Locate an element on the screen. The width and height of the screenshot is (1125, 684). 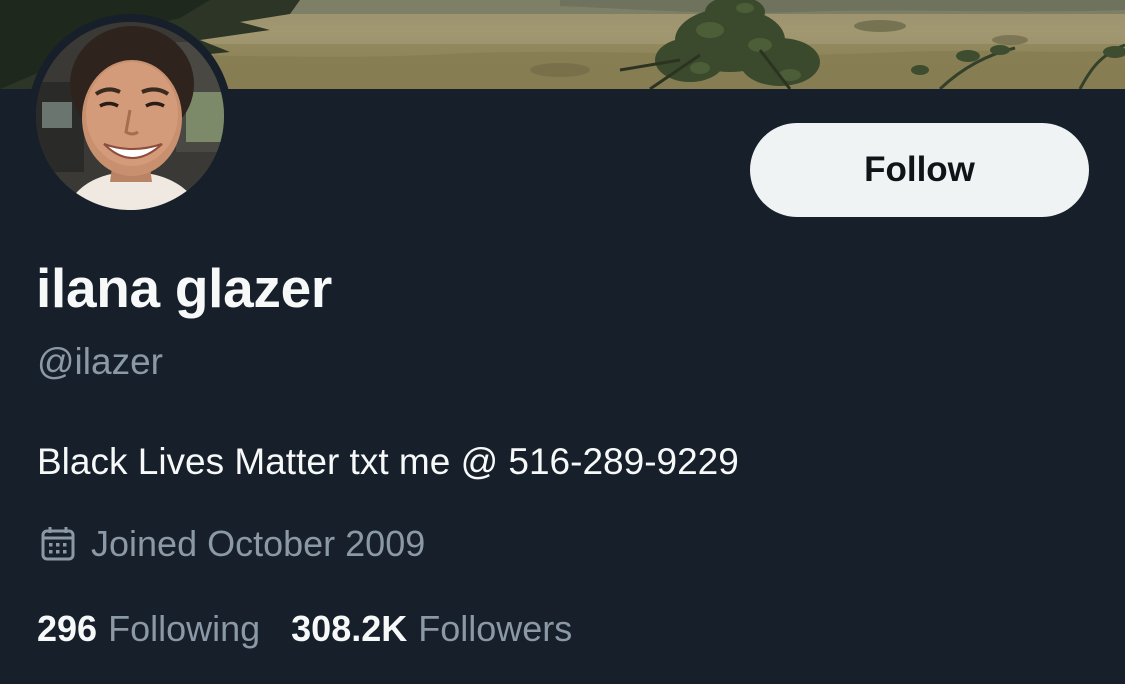
profile-stats: 296 Following 308.2K Followers is located at coordinates (304, 629).